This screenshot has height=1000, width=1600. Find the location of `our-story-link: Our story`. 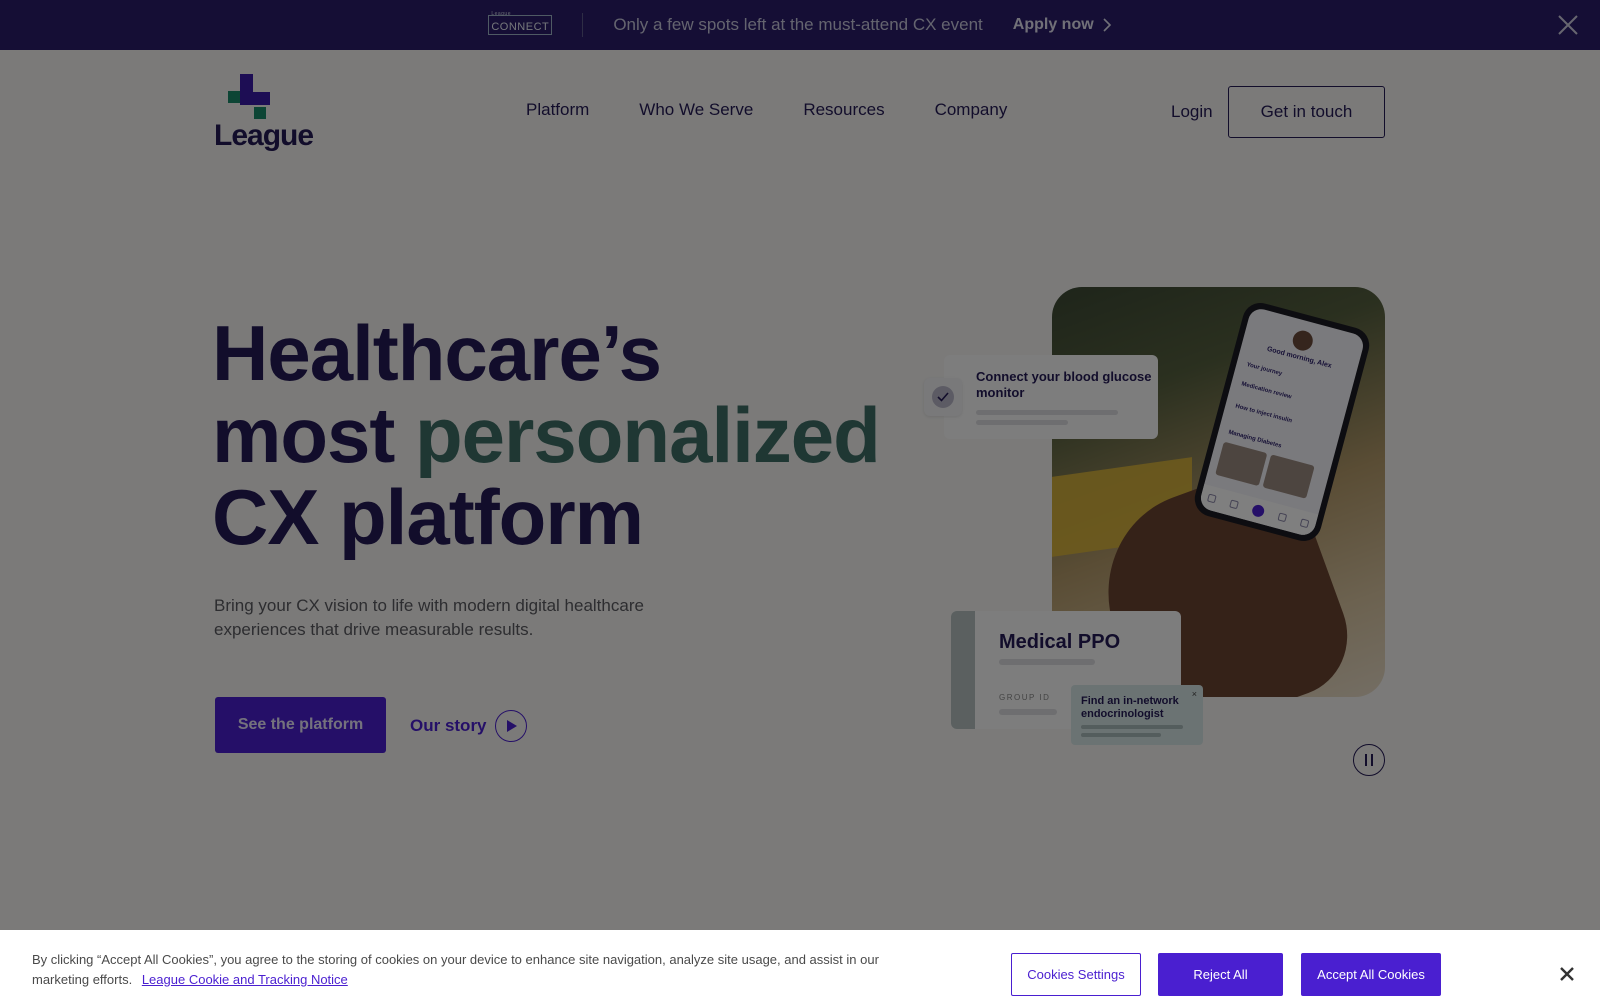

our-story-link: Our story is located at coordinates (468, 726).